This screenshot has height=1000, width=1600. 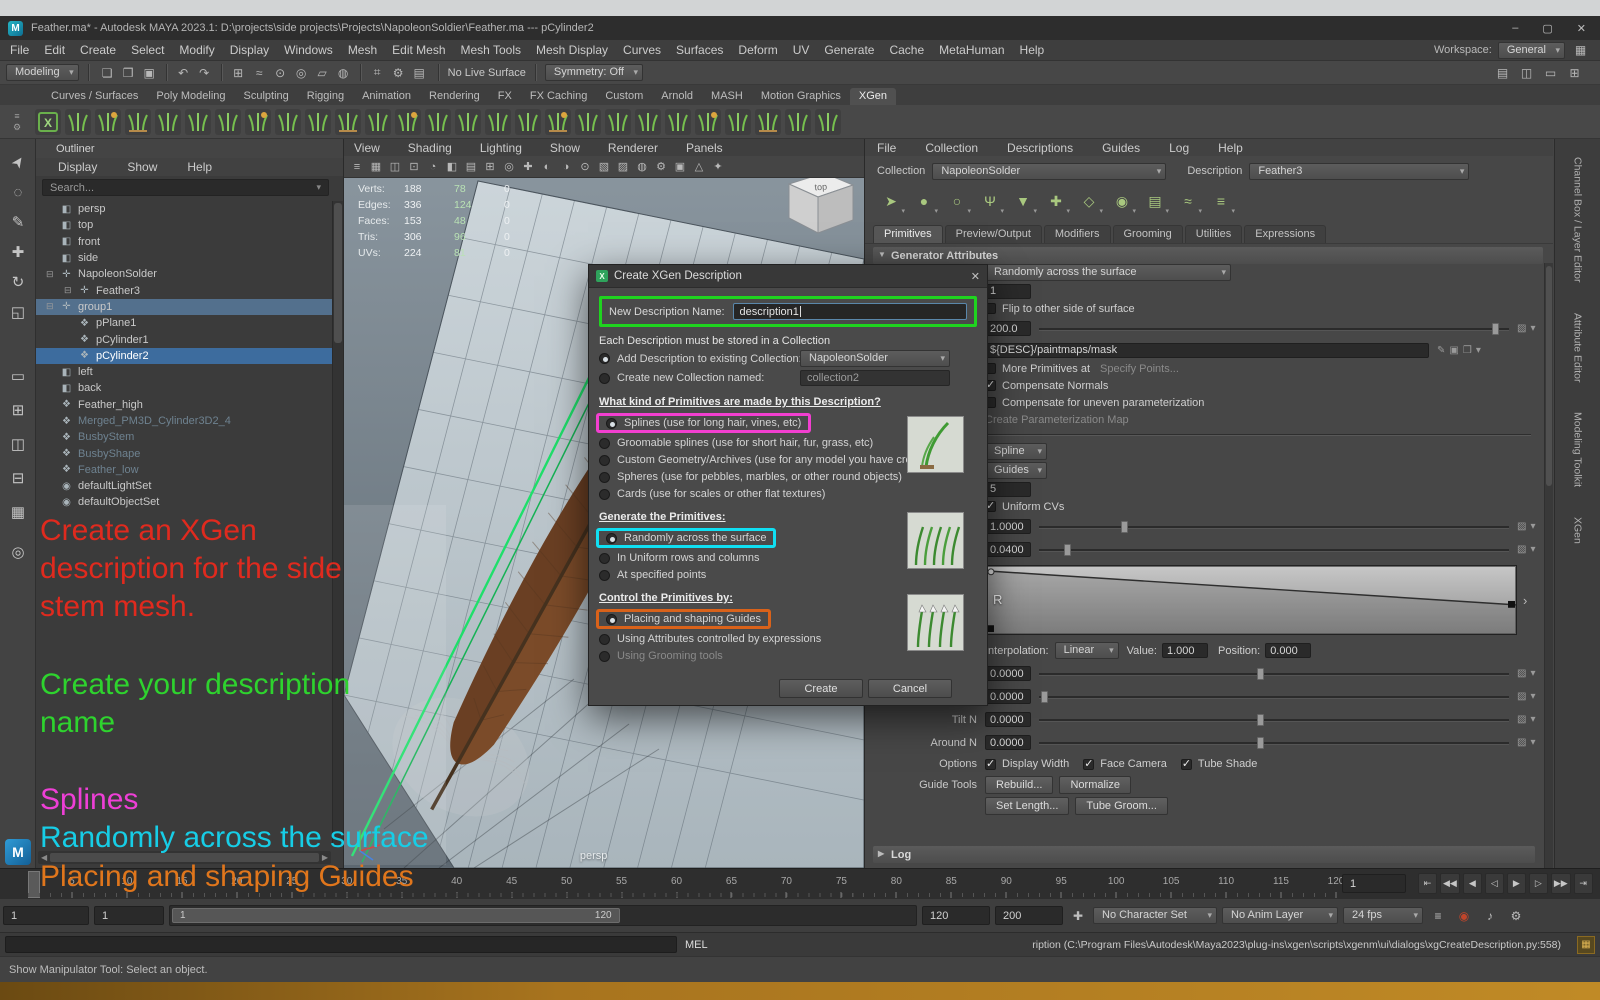 What do you see at coordinates (593, 72) in the screenshot?
I see `symmetry-selector: Symmetry: Off` at bounding box center [593, 72].